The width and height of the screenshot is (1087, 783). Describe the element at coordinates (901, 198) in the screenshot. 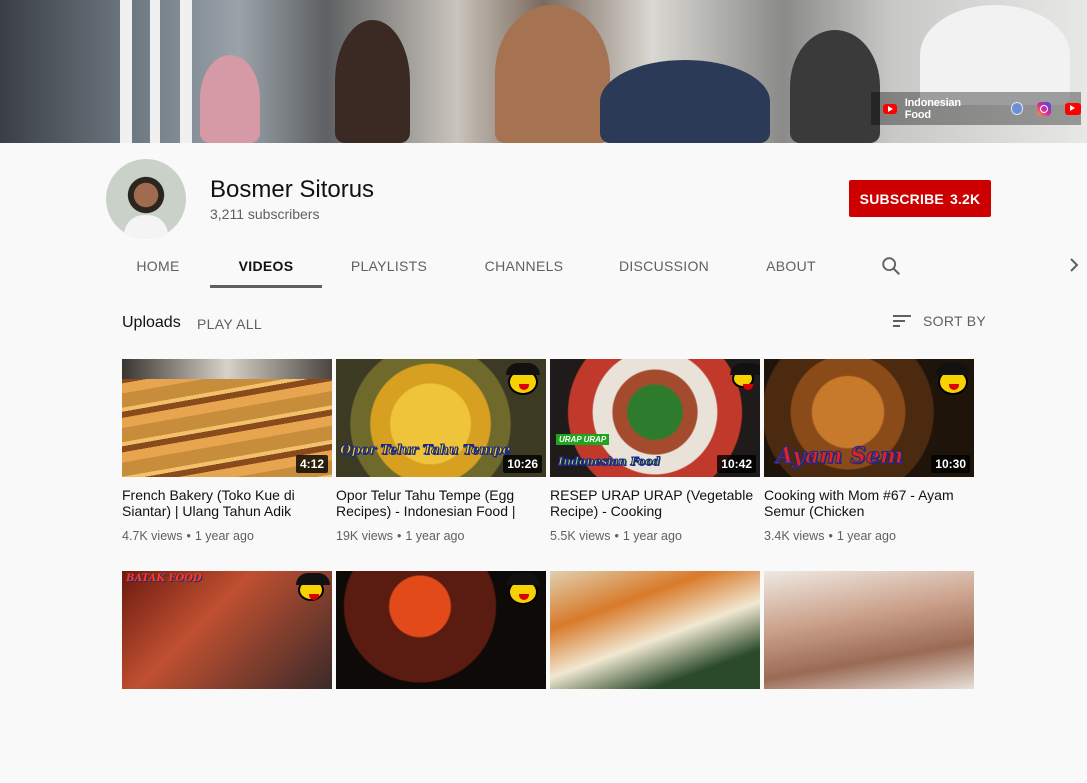

I see `subscribe-label: SUBSCRIBE` at that location.